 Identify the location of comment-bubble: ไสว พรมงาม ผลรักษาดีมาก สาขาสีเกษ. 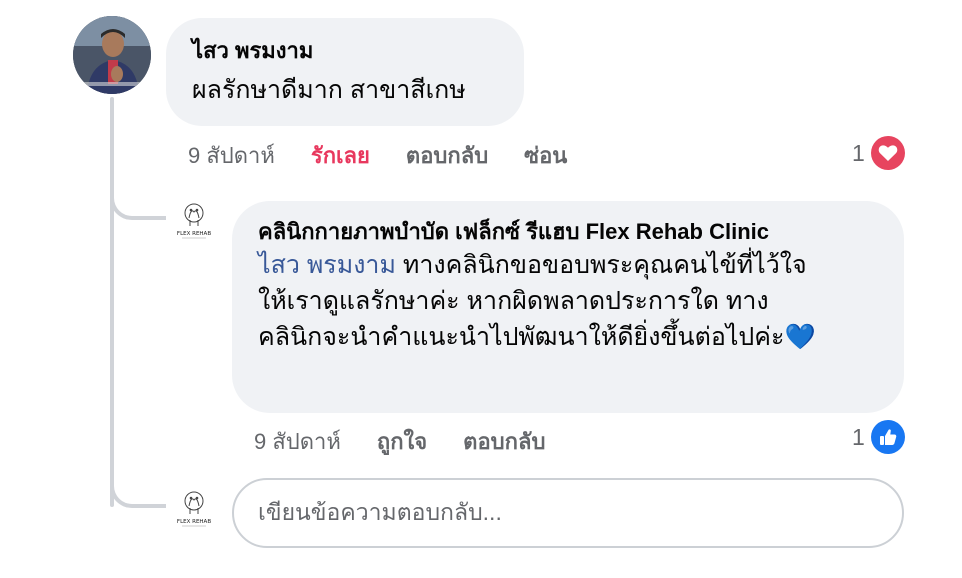
(345, 72).